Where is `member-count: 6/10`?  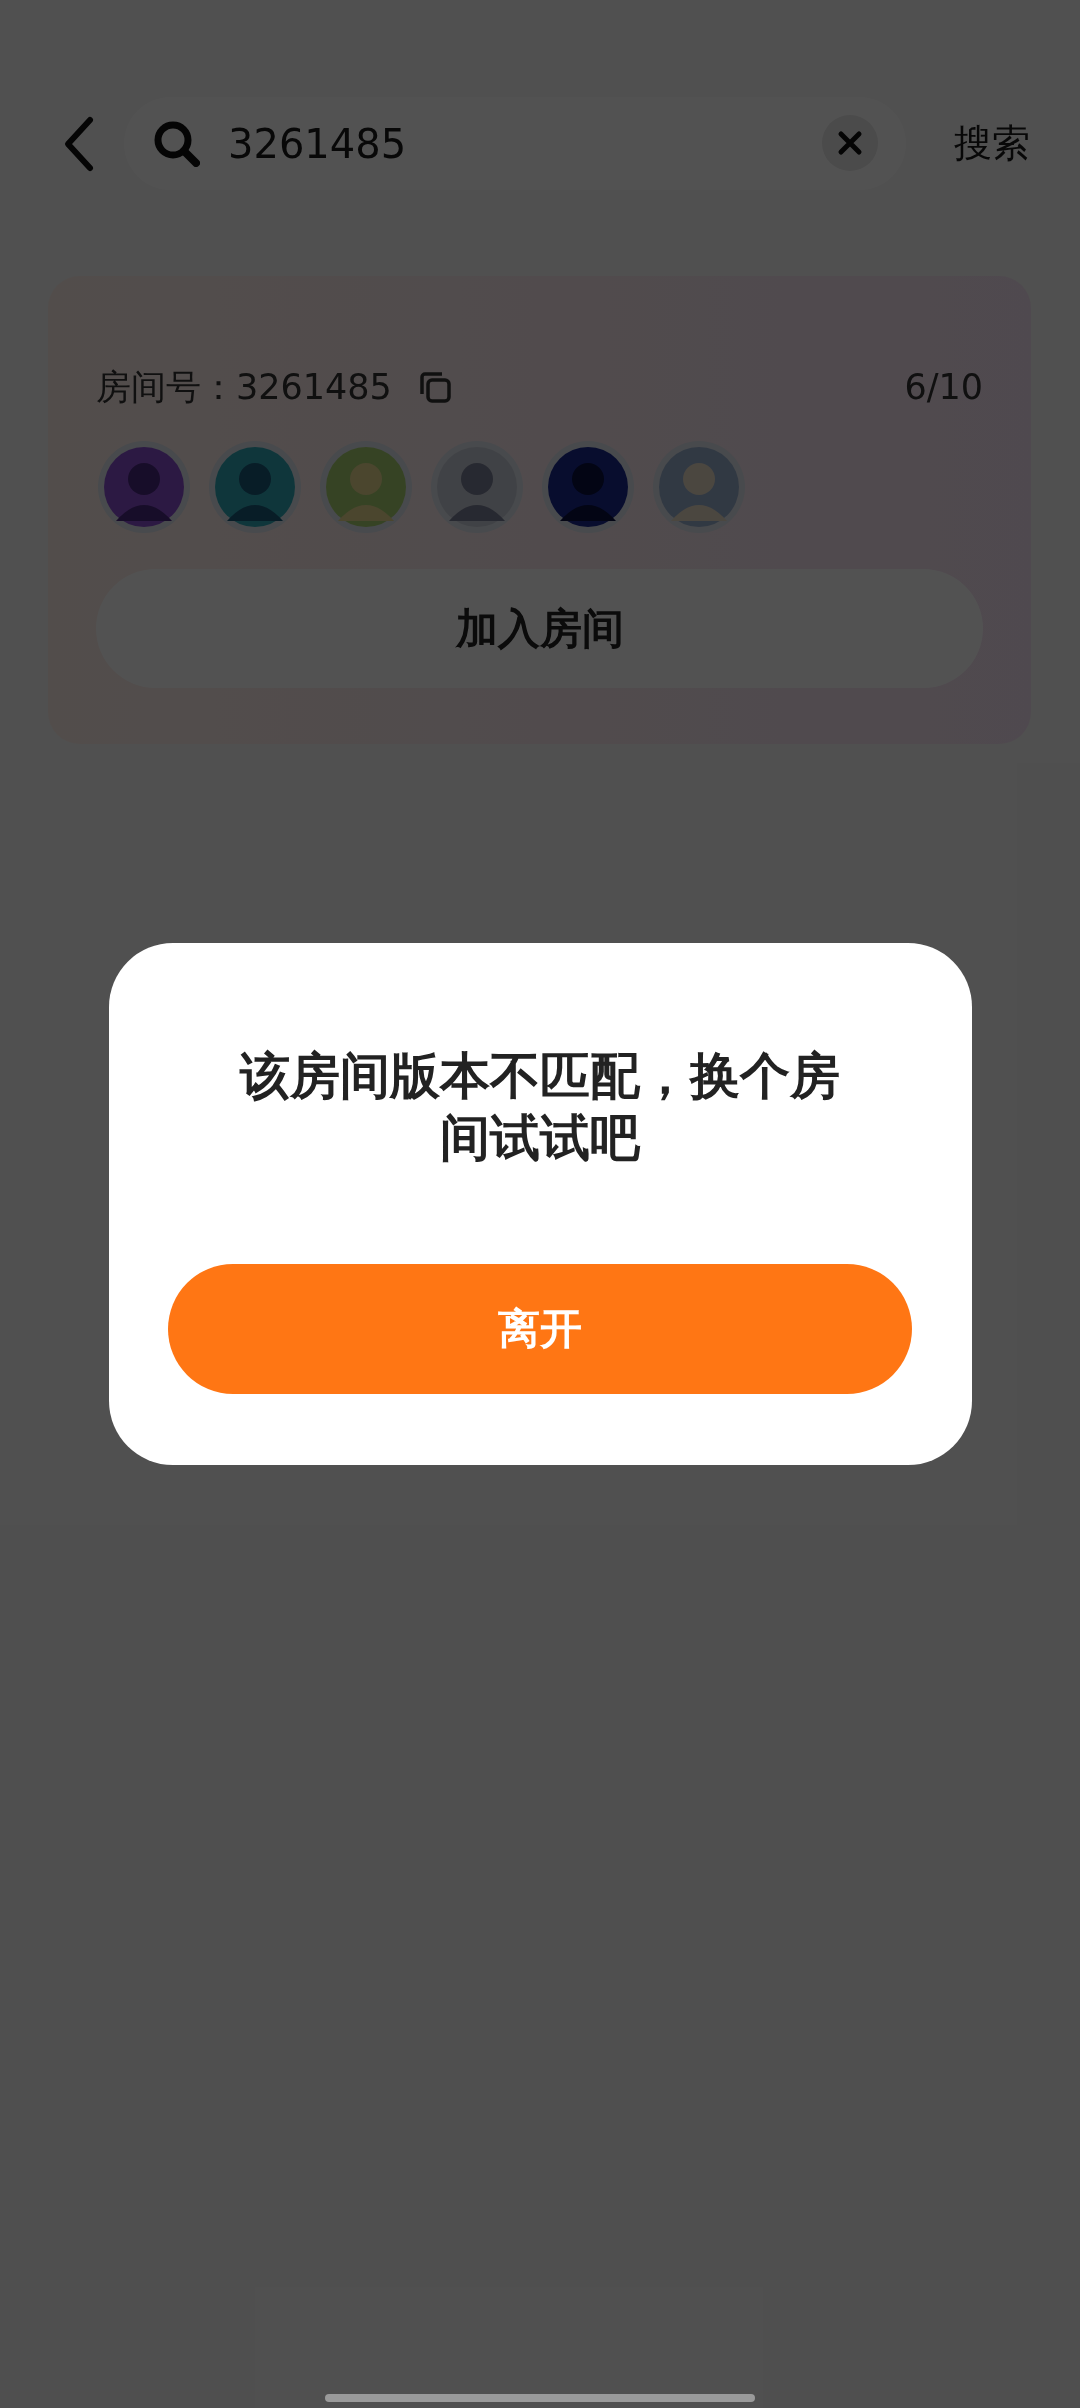 member-count: 6/10 is located at coordinates (943, 387).